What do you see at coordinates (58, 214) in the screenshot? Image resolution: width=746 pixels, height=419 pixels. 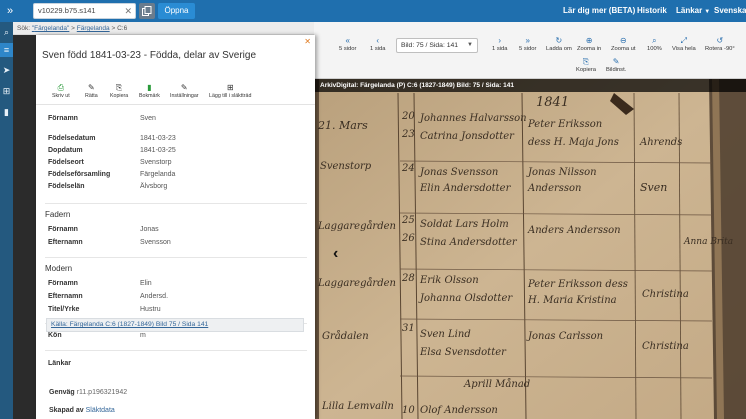 I see `father-heading: Fadern` at bounding box center [58, 214].